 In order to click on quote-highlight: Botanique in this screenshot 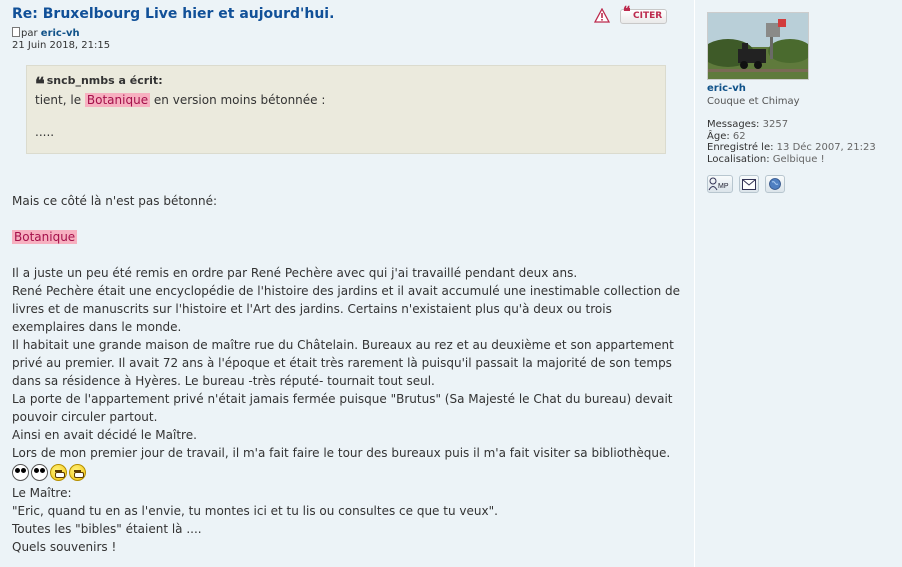, I will do `click(117, 100)`.